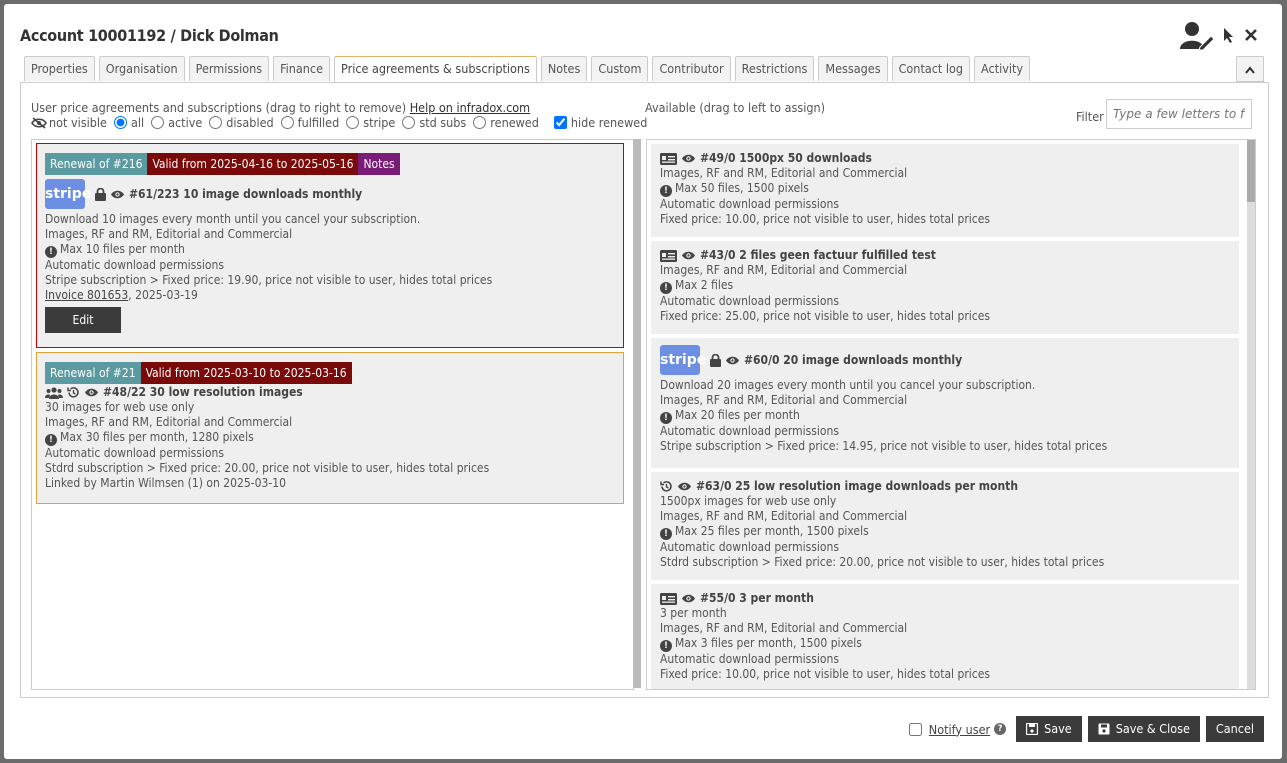 The image size is (1287, 763). Describe the element at coordinates (120, 122) in the screenshot. I see `radio-all` at that location.